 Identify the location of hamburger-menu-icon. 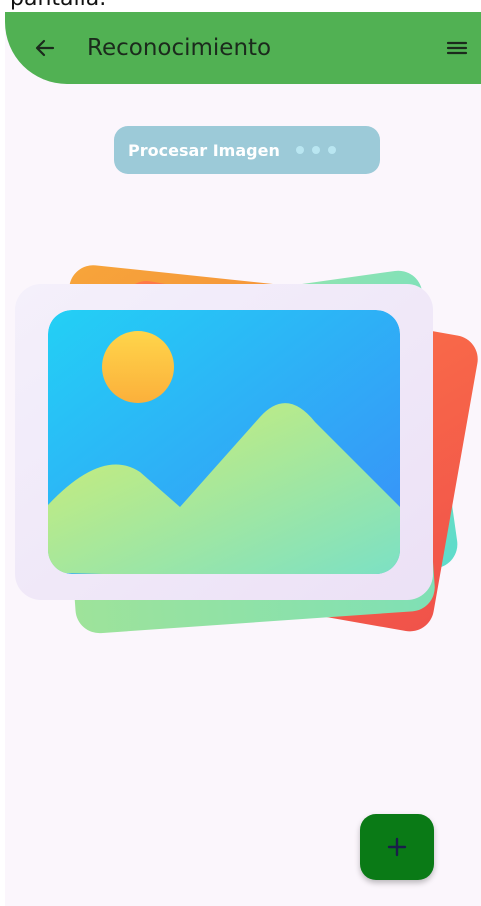
(457, 48).